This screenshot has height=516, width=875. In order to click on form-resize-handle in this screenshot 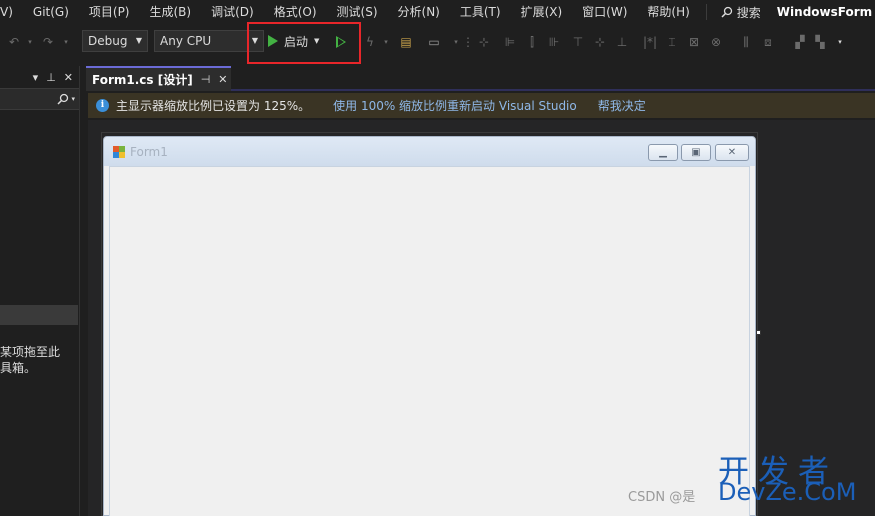, I will do `click(758, 332)`.